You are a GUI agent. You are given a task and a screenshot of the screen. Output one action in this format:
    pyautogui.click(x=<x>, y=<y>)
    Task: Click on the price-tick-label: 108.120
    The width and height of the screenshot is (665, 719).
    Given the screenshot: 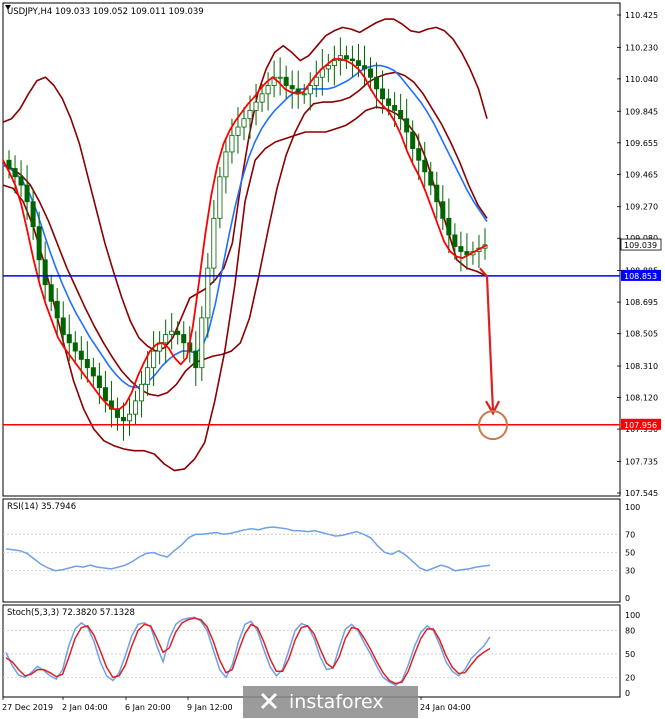 What is the action you would take?
    pyautogui.click(x=641, y=398)
    